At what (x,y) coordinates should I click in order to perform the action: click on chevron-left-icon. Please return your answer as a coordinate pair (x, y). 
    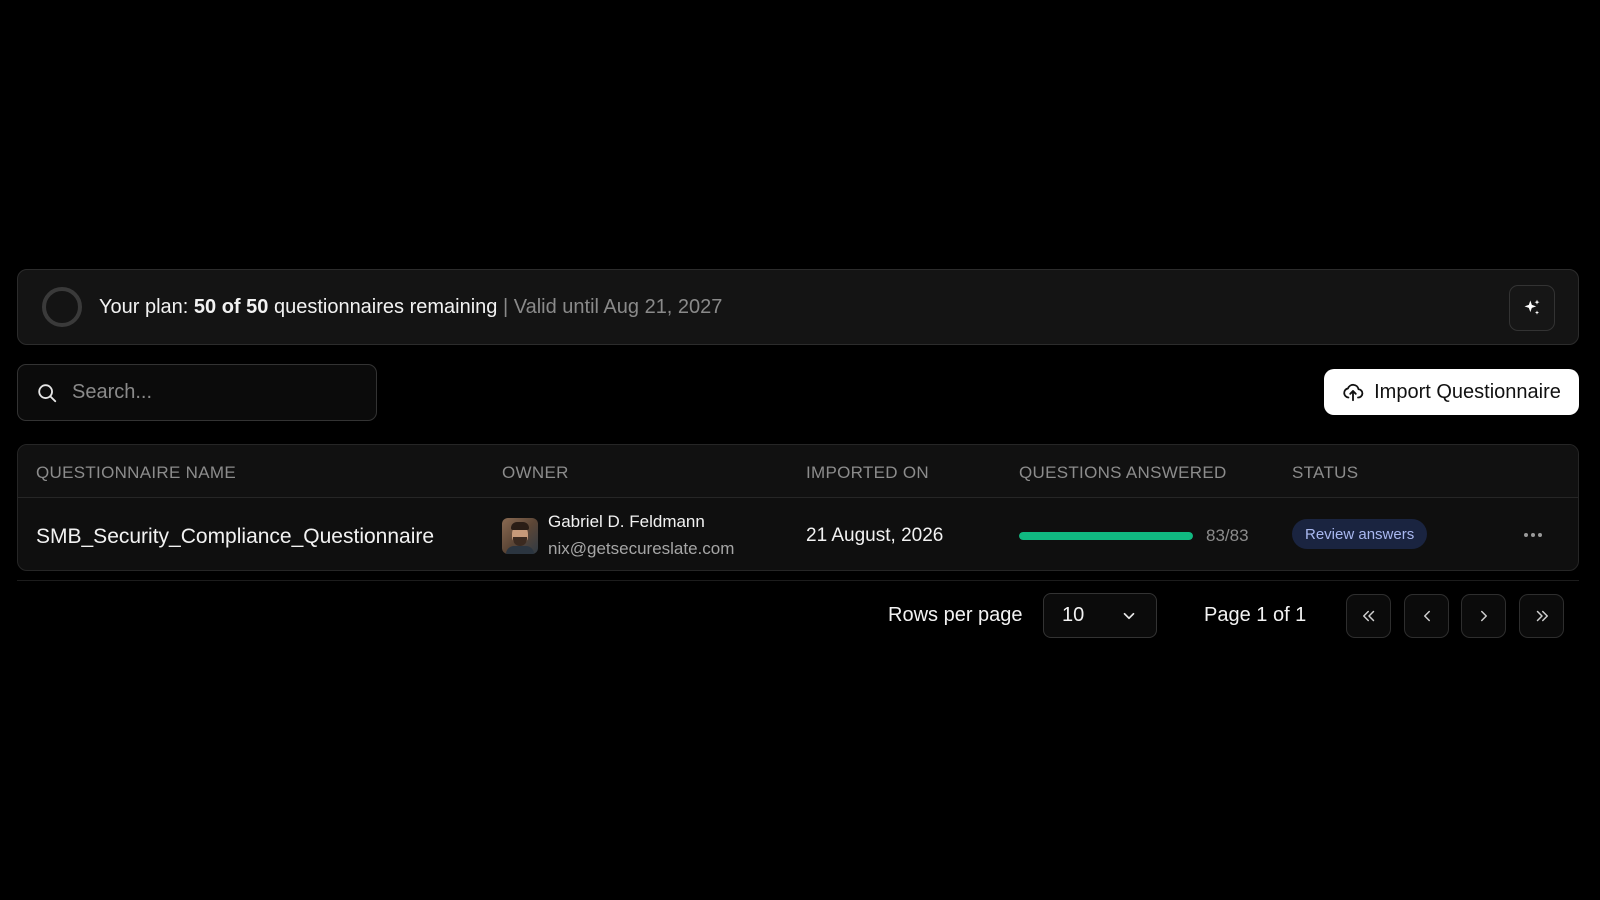
    Looking at the image, I should click on (1426, 616).